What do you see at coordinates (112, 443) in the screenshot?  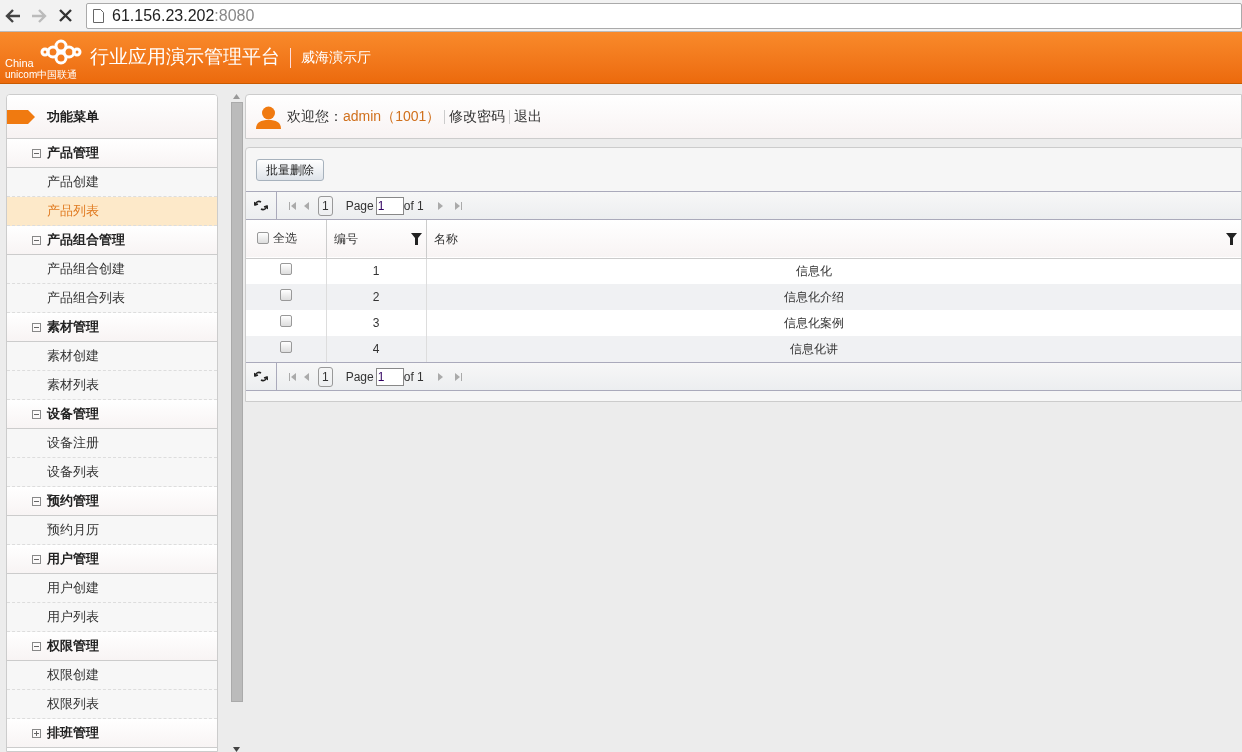 I see `menu-item: 设备注册` at bounding box center [112, 443].